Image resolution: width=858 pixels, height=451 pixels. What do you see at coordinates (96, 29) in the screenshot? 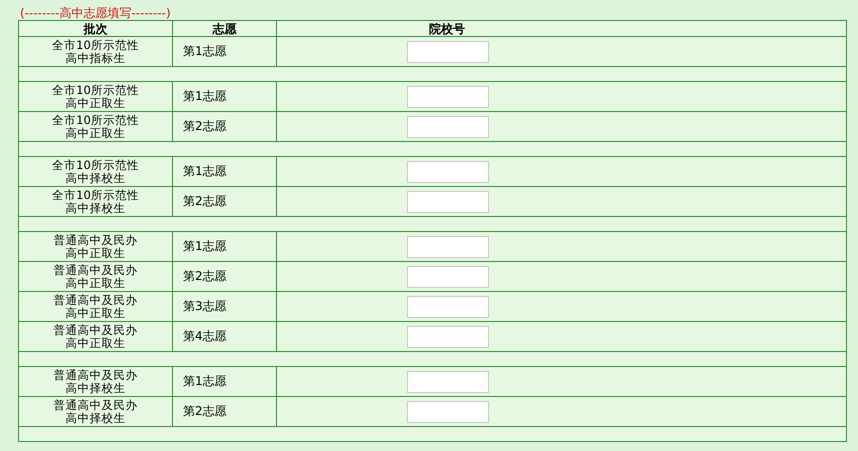
I see `column-header: 批次` at bounding box center [96, 29].